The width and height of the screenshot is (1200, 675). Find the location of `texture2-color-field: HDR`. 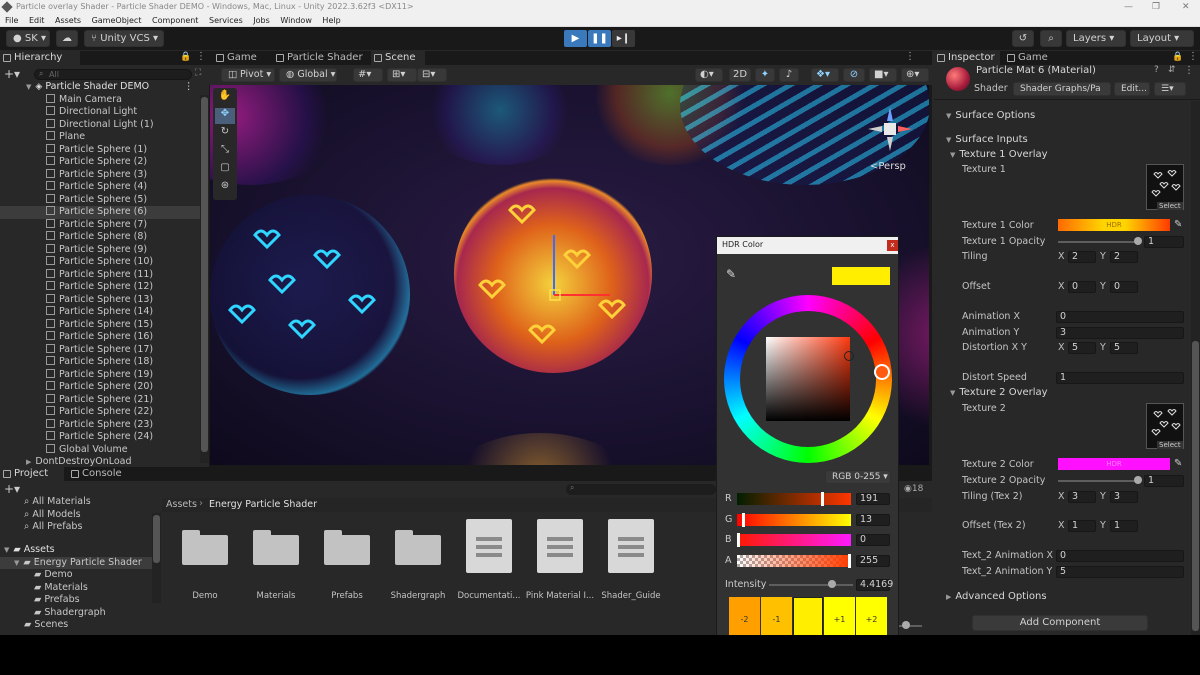

texture2-color-field: HDR is located at coordinates (1114, 464).